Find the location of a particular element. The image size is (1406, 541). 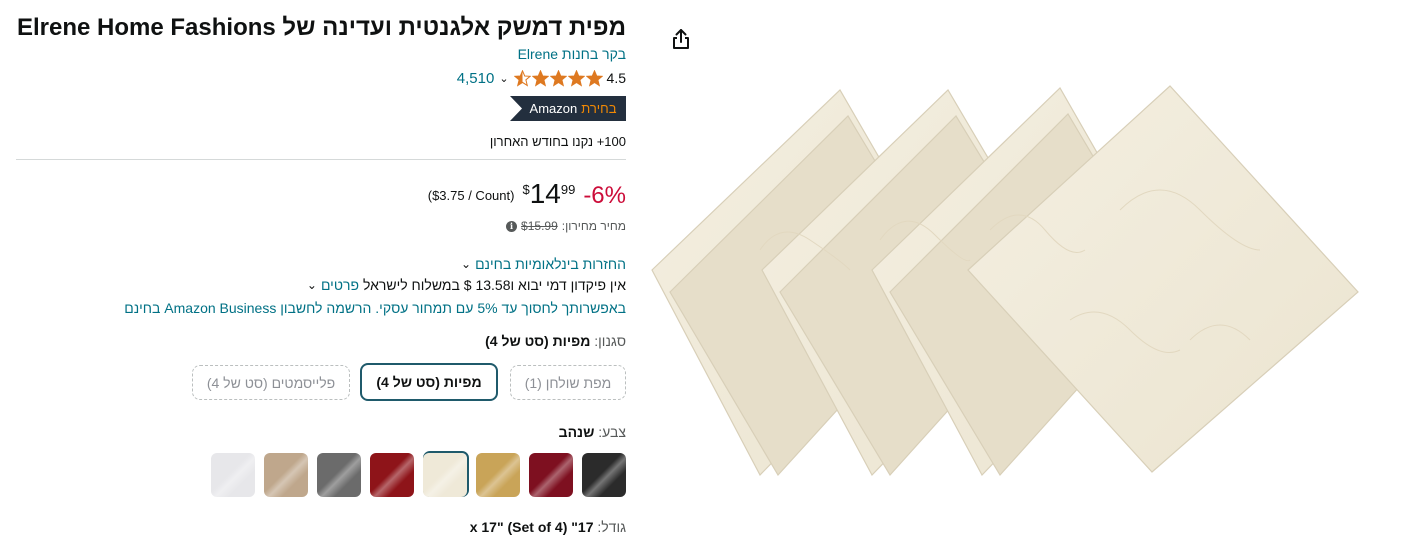

style-label: סגנון: מפיות (סט של 4) is located at coordinates (555, 341).